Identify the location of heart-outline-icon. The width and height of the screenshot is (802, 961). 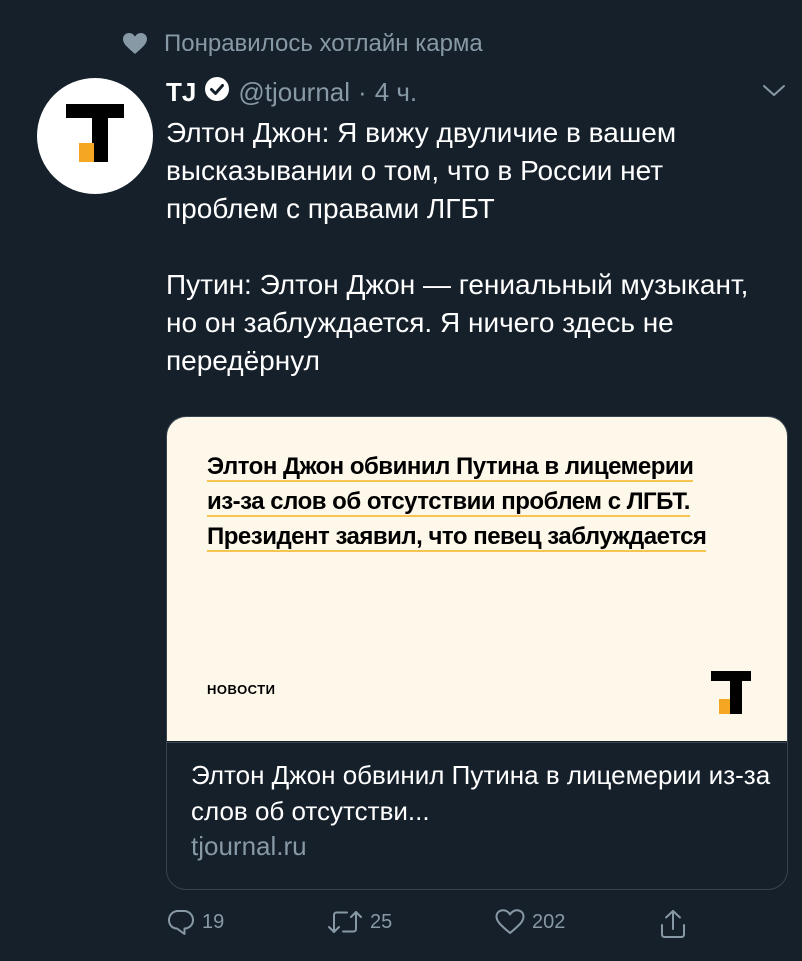
(510, 922).